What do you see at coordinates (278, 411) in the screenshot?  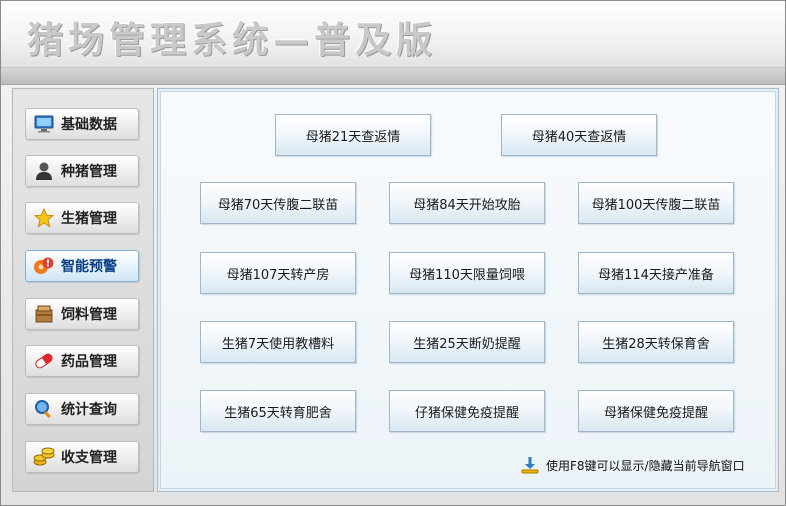 I see `alert-button: 生猪65天转育肥舍` at bounding box center [278, 411].